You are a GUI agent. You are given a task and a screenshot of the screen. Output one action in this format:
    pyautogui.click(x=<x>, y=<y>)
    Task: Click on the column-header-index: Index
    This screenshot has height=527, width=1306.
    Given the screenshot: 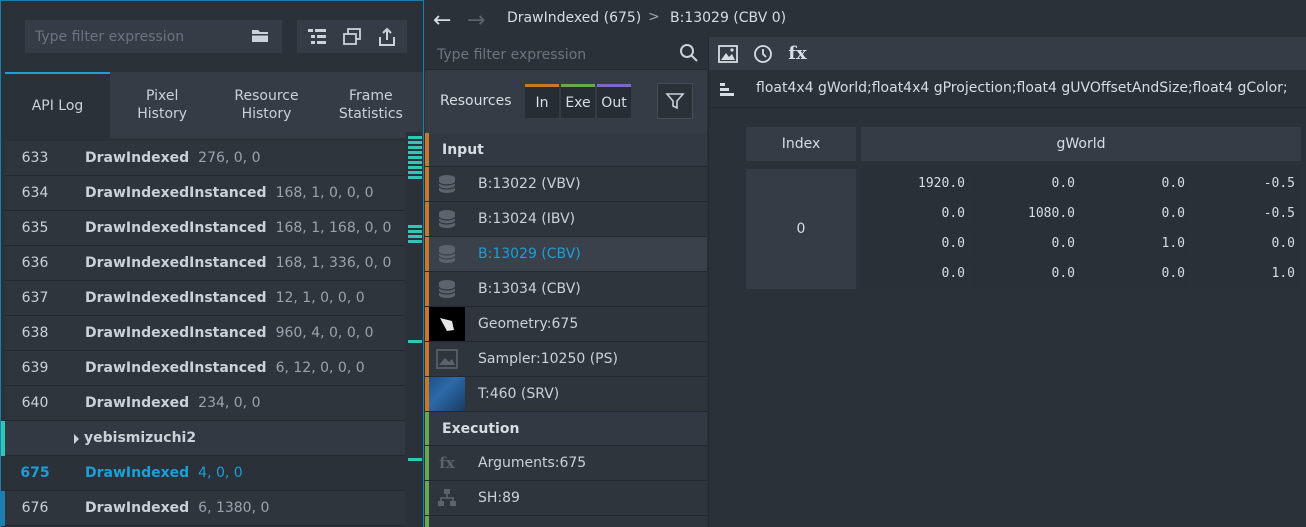 What is the action you would take?
    pyautogui.click(x=801, y=144)
    